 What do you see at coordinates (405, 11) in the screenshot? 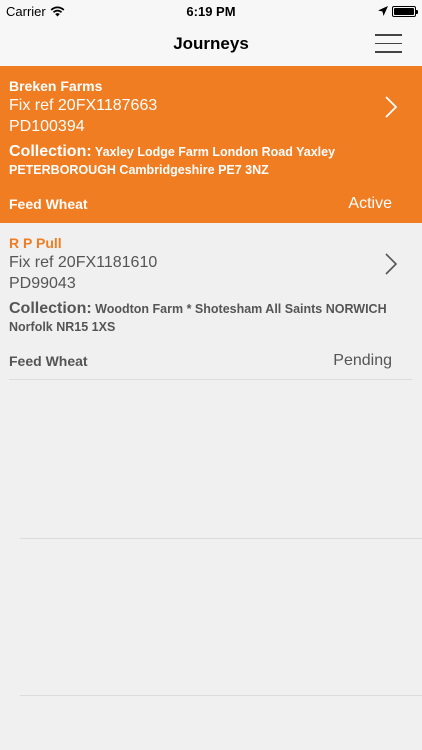
I see `battery-icon` at bounding box center [405, 11].